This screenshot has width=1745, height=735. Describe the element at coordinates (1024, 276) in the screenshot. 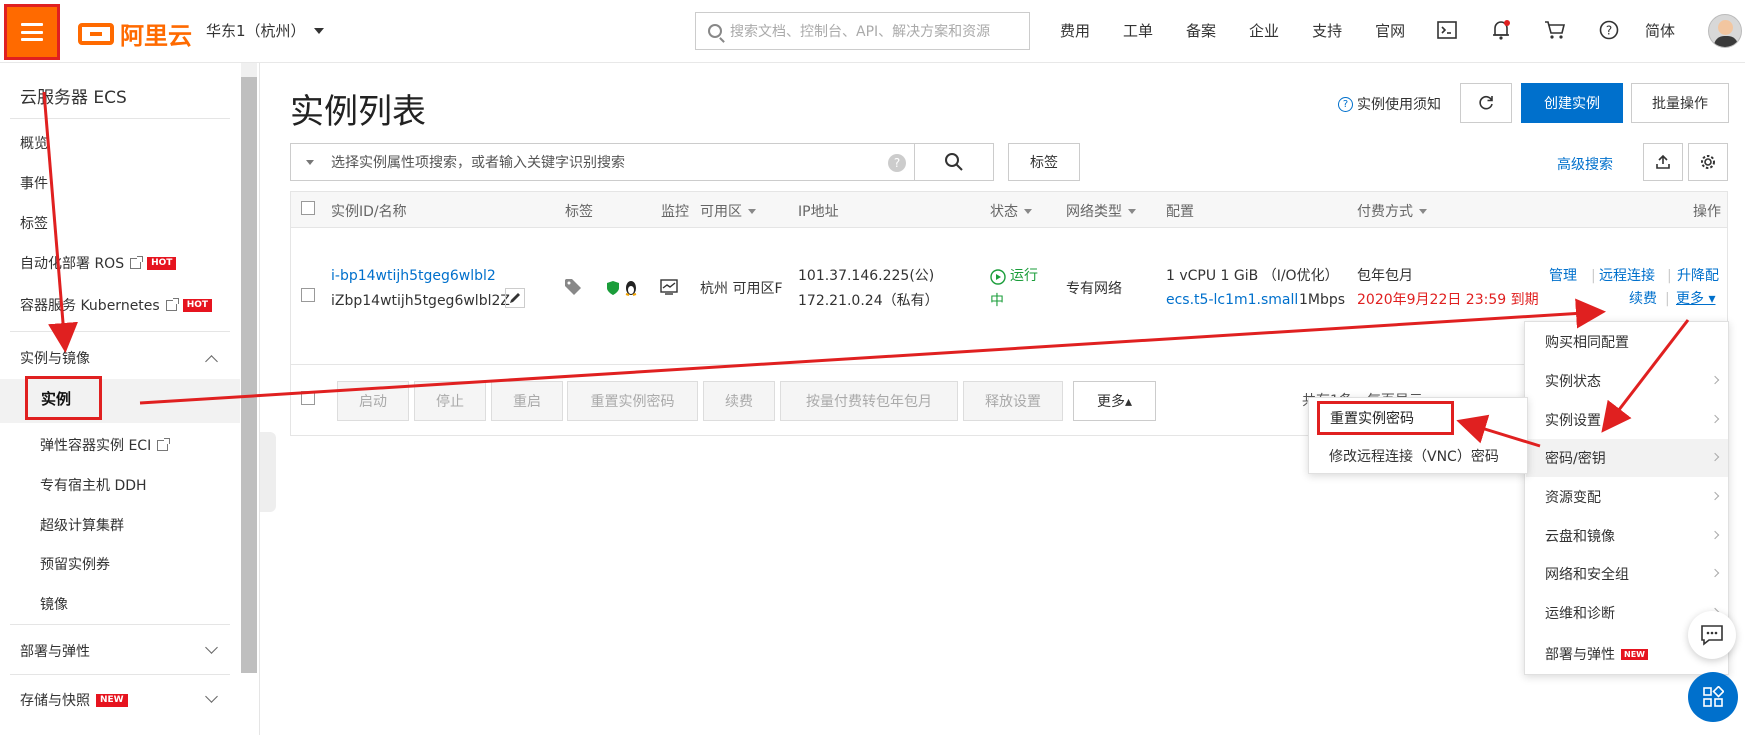

I see `status-running: 运行` at that location.